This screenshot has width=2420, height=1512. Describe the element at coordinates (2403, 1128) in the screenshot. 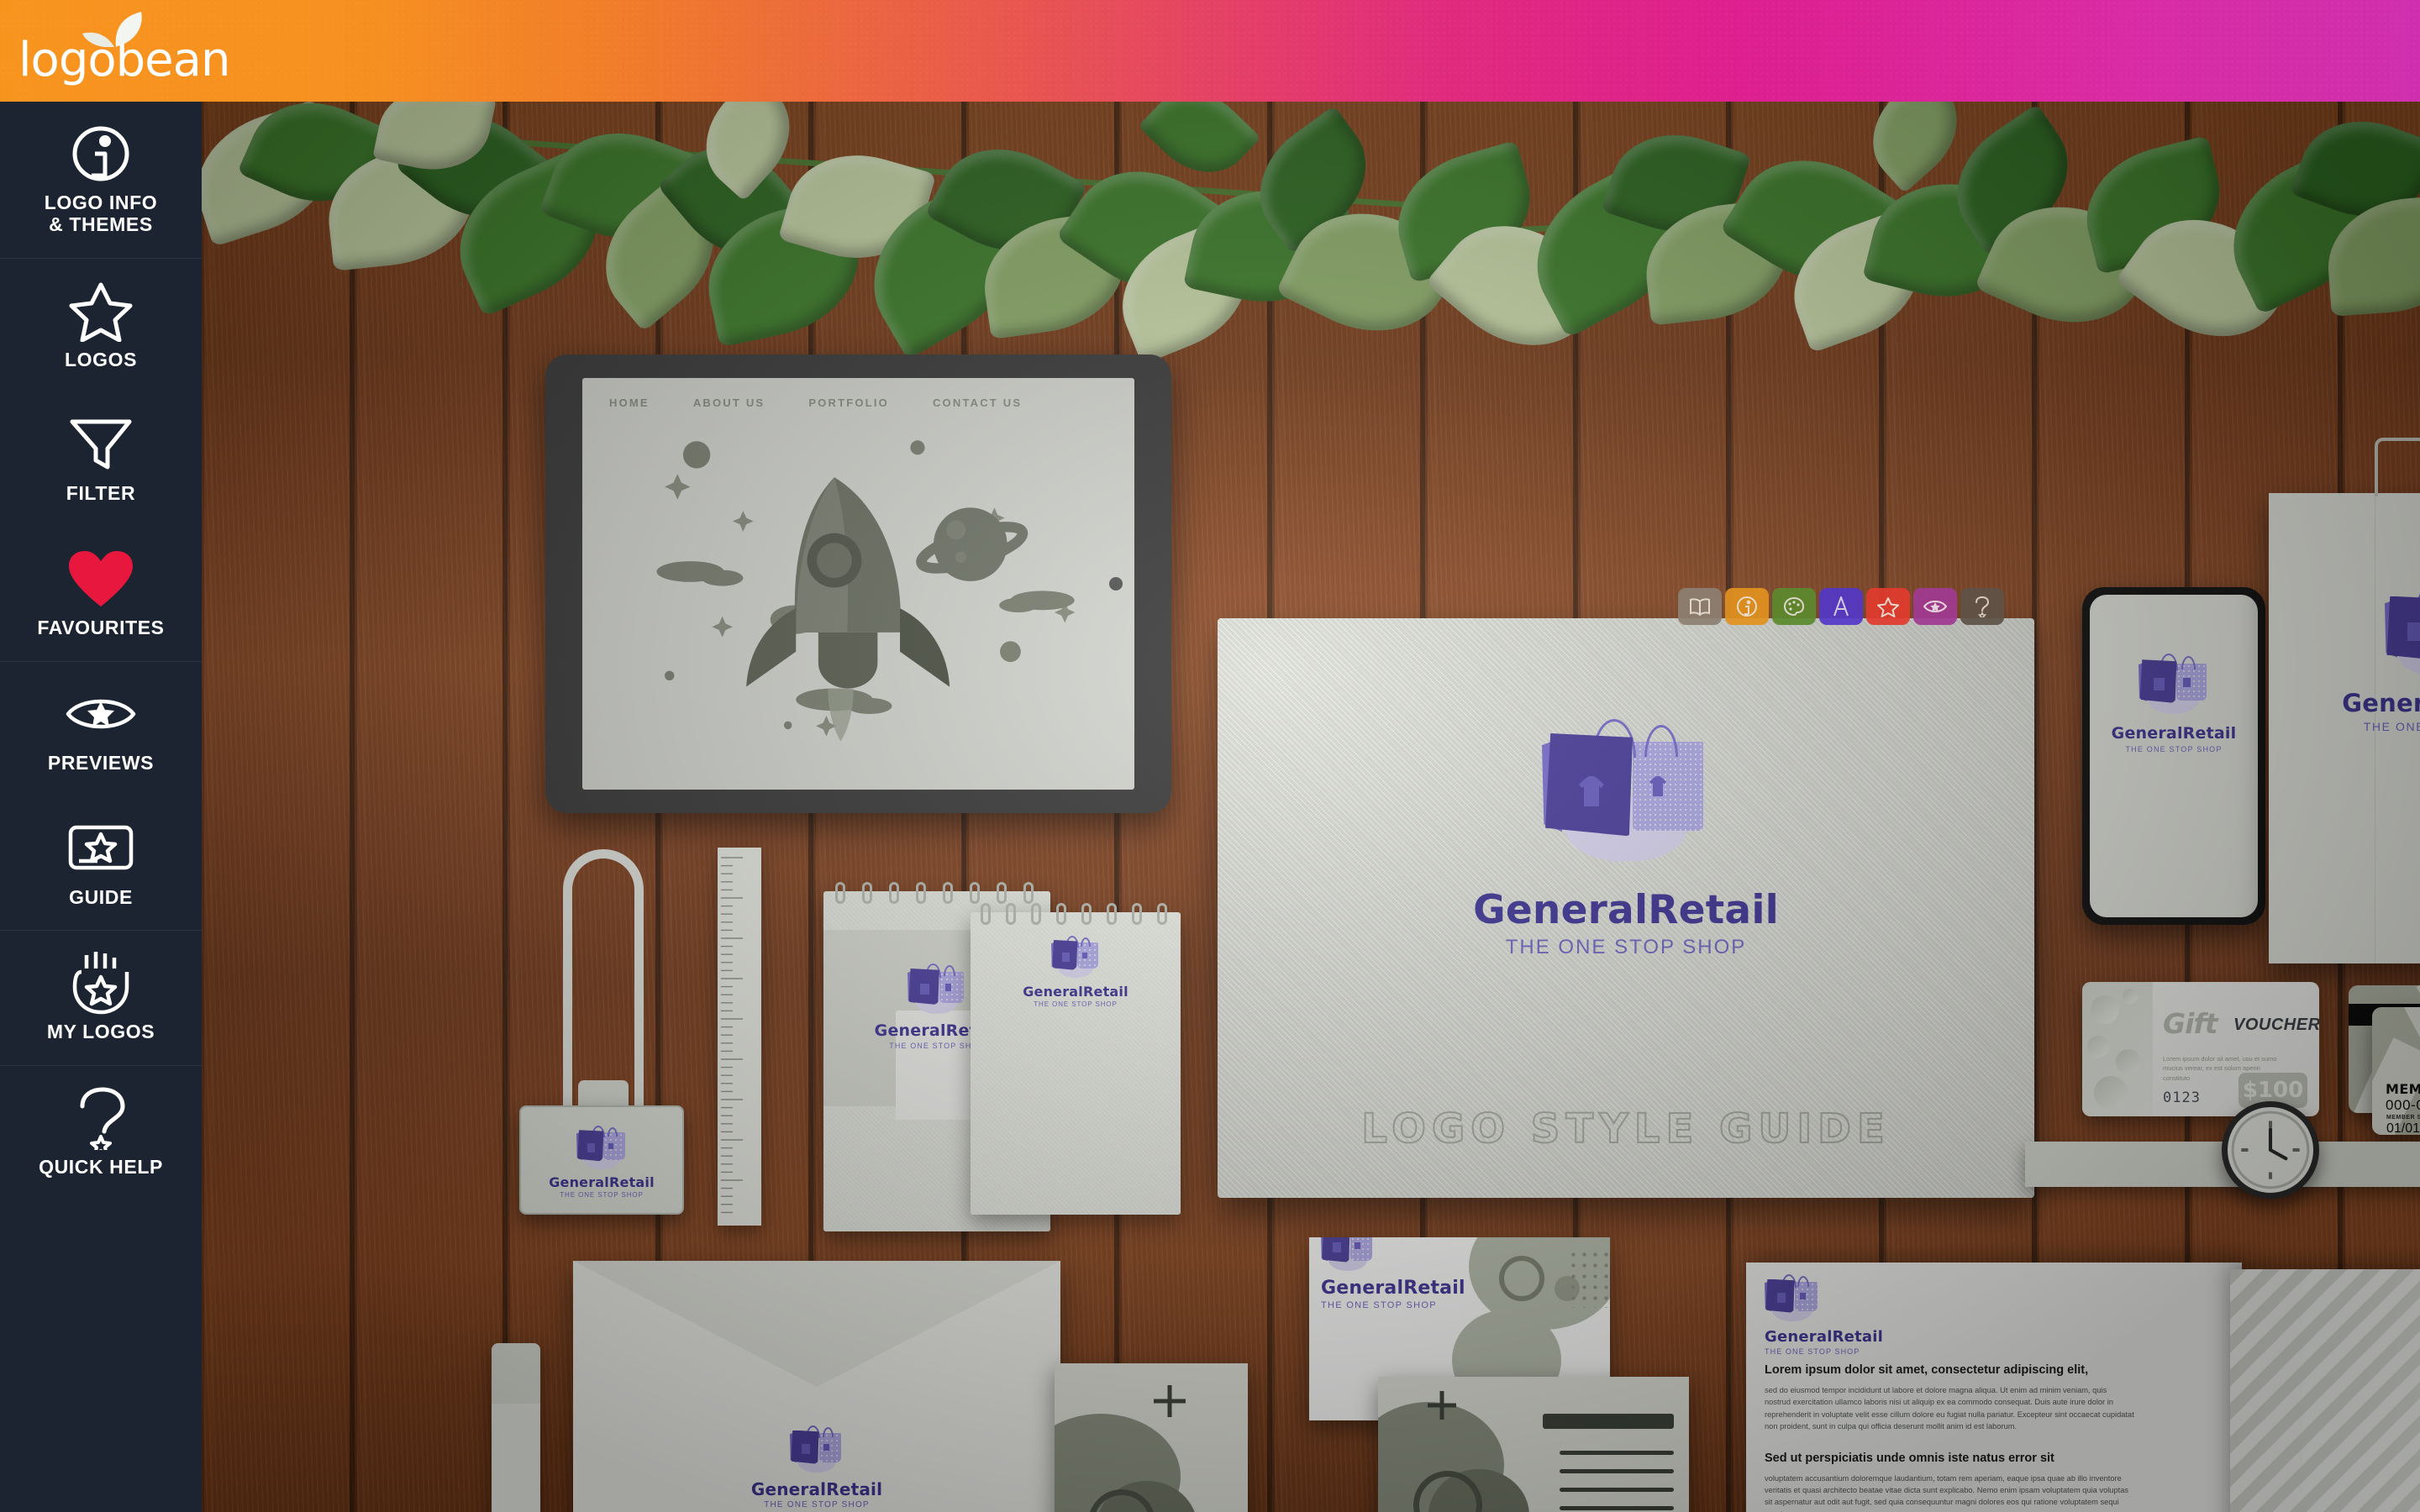

I see `vip-member-since-value: 01/01` at that location.